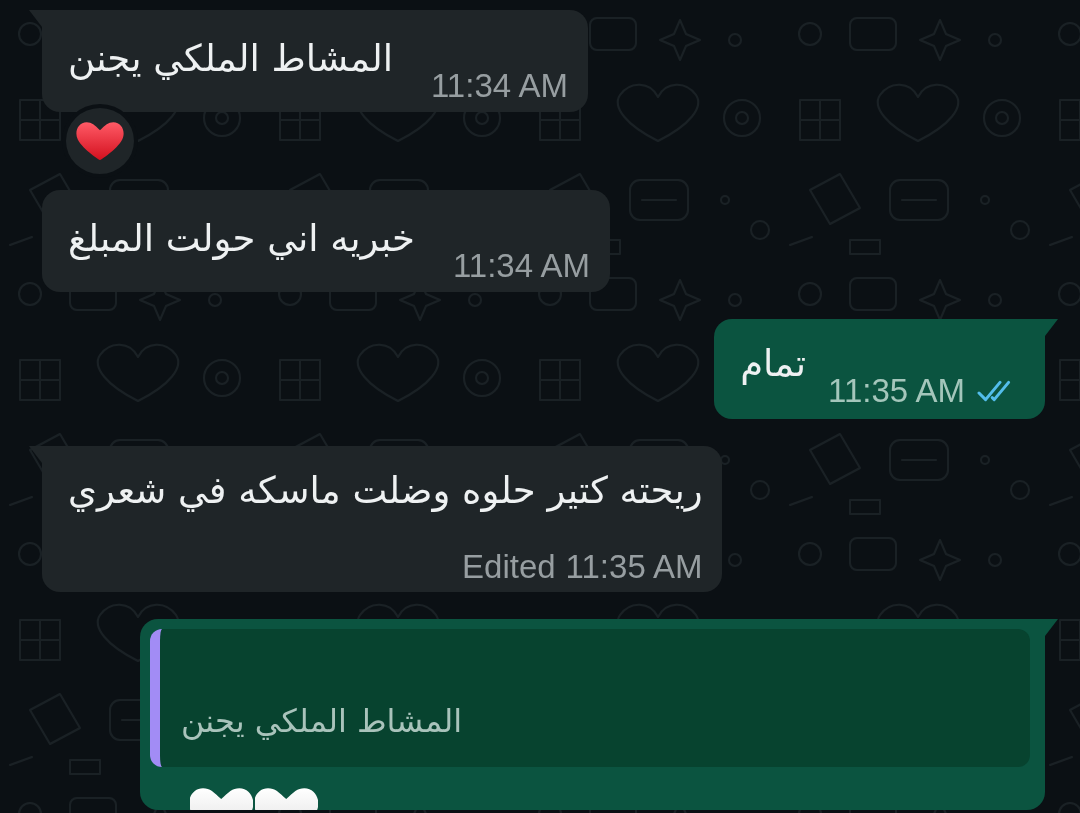 Image resolution: width=1080 pixels, height=813 pixels. What do you see at coordinates (230, 59) in the screenshot?
I see `message-text: المشاط الملكي يجنن` at bounding box center [230, 59].